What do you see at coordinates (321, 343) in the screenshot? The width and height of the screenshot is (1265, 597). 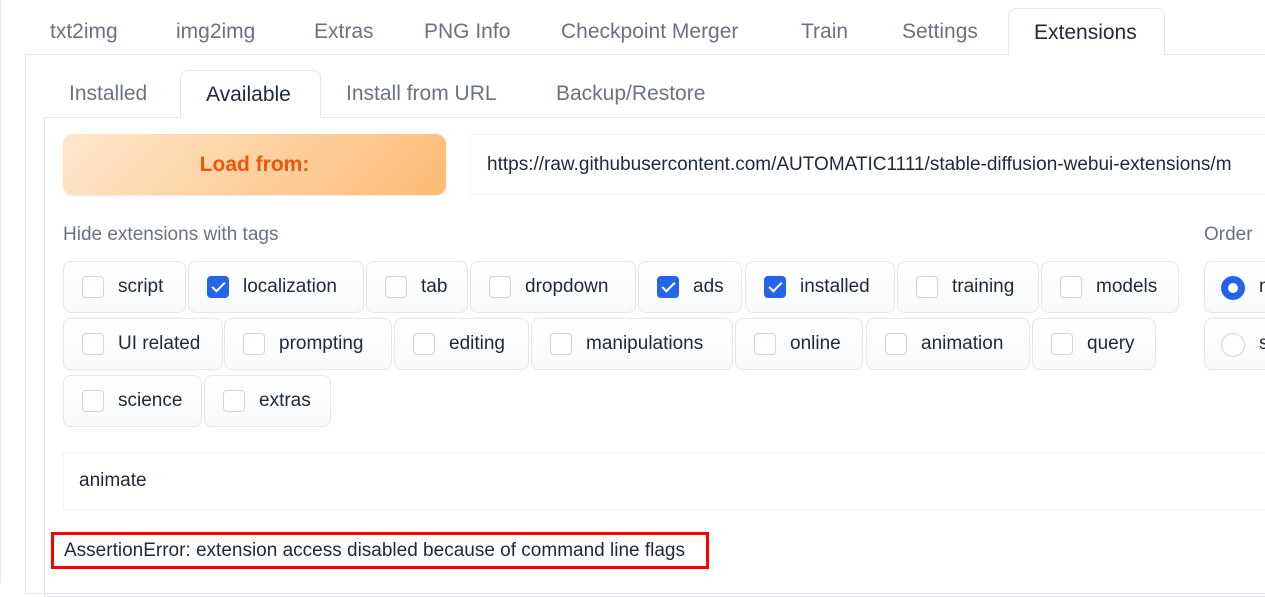 I see `tag-label: prompting` at bounding box center [321, 343].